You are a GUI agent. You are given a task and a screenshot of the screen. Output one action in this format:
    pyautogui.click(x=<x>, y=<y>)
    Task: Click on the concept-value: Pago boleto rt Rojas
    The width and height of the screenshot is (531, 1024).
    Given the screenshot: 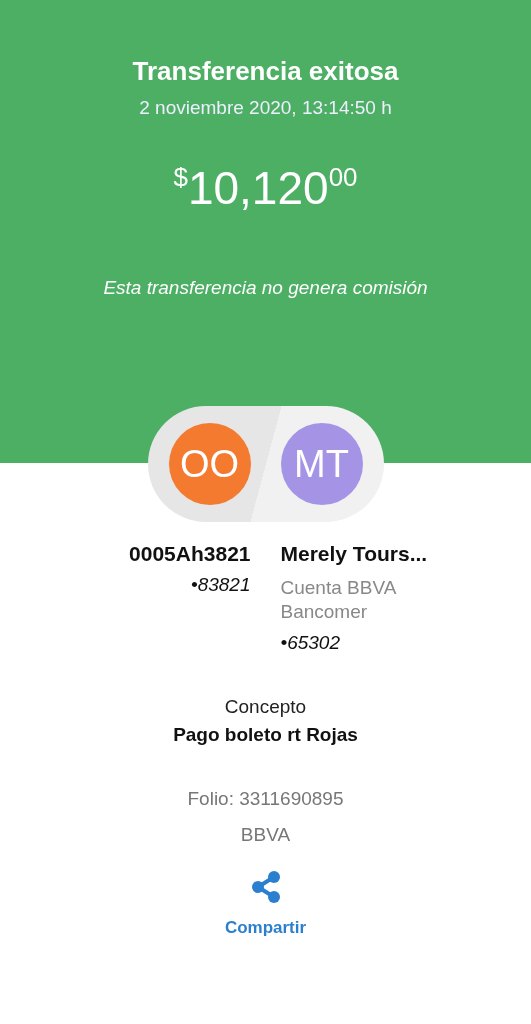 What is the action you would take?
    pyautogui.click(x=265, y=735)
    